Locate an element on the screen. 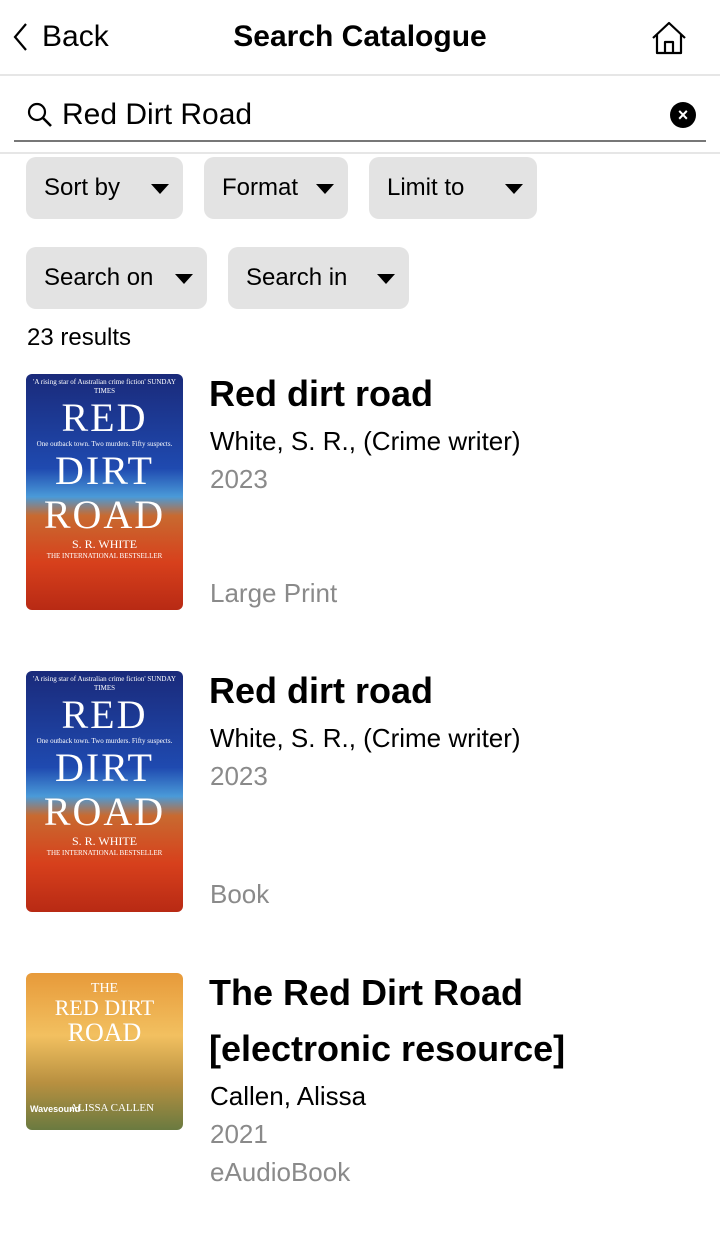 The width and height of the screenshot is (720, 1245). sort-by-dropdown: Sort by is located at coordinates (104, 188).